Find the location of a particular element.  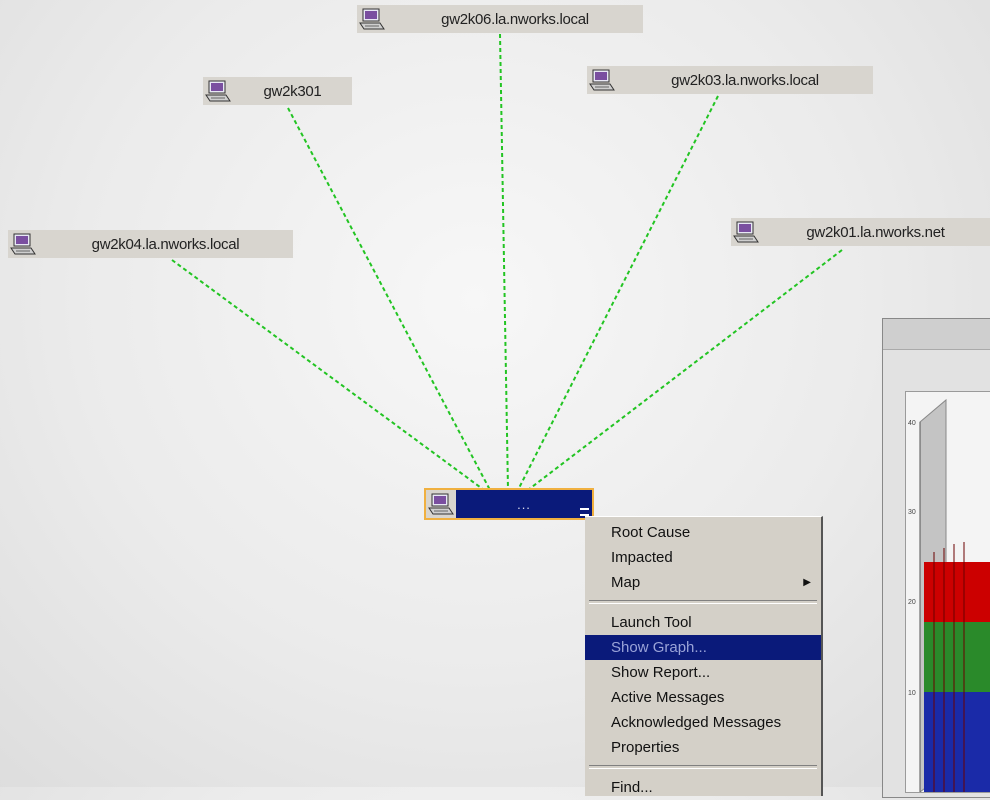

link-gw2k06 is located at coordinates (504, 262).